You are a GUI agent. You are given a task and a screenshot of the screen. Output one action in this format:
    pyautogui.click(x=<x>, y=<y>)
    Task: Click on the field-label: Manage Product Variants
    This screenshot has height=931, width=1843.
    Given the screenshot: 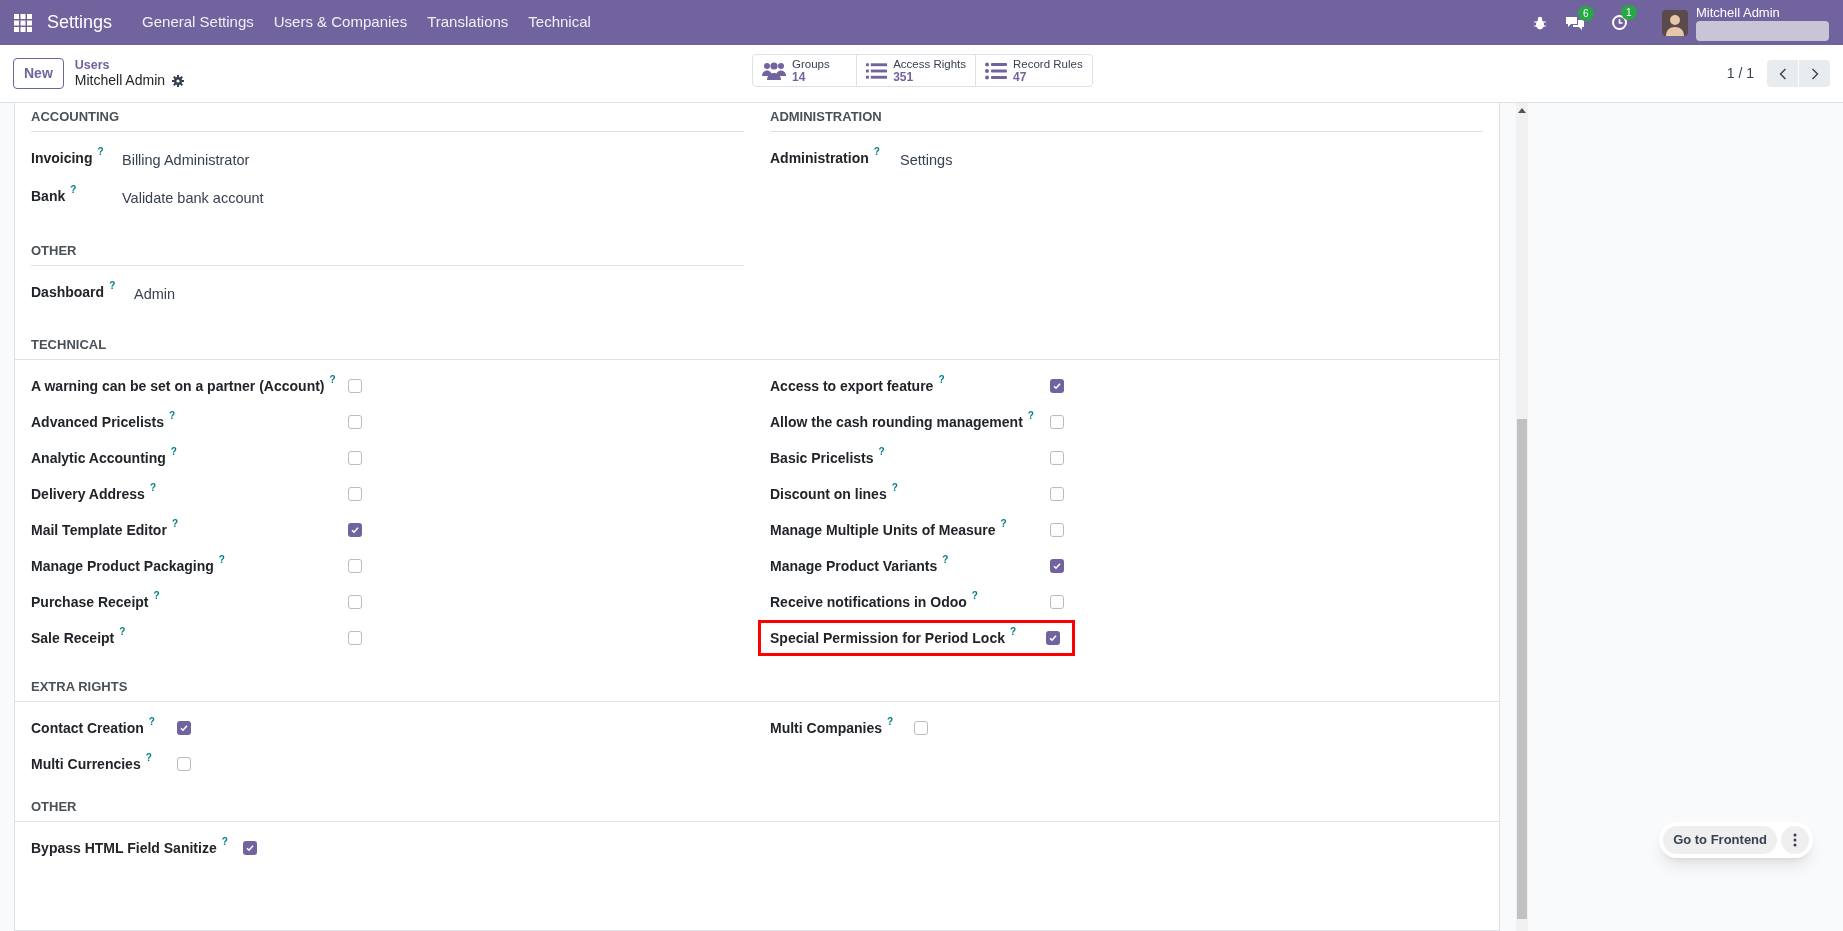 What is the action you would take?
    pyautogui.click(x=854, y=566)
    